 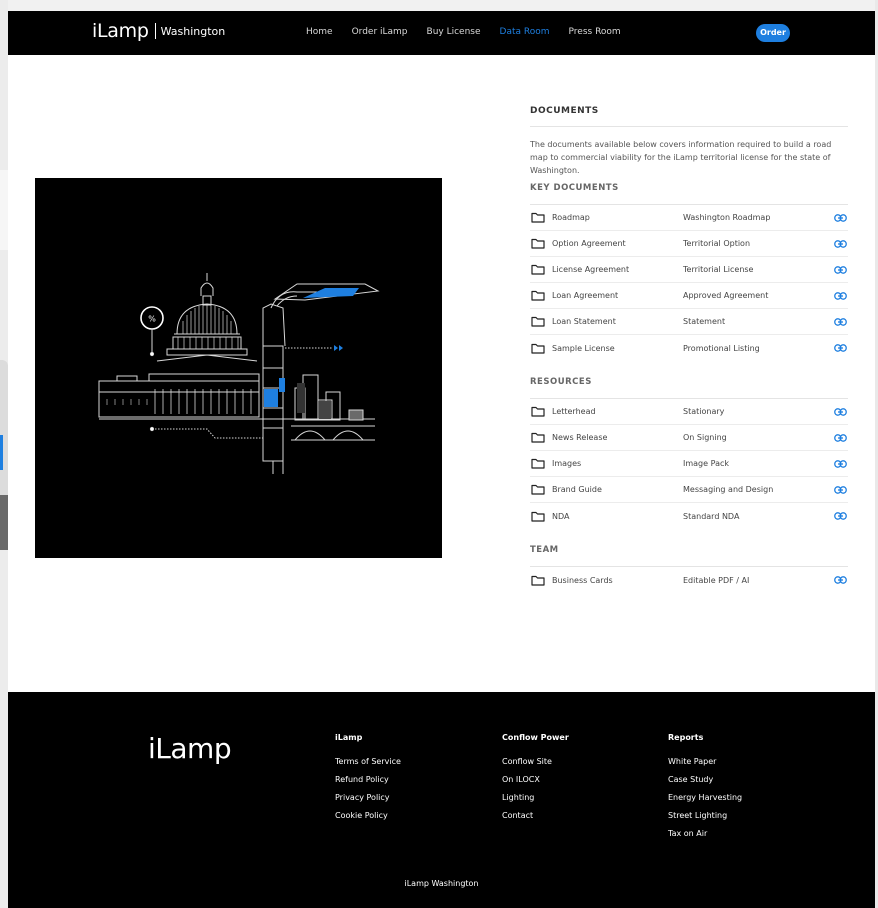 I want to click on nav-order-ilamp: Order iLamp, so click(x=380, y=32).